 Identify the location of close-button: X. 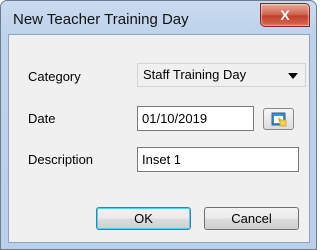
(285, 15).